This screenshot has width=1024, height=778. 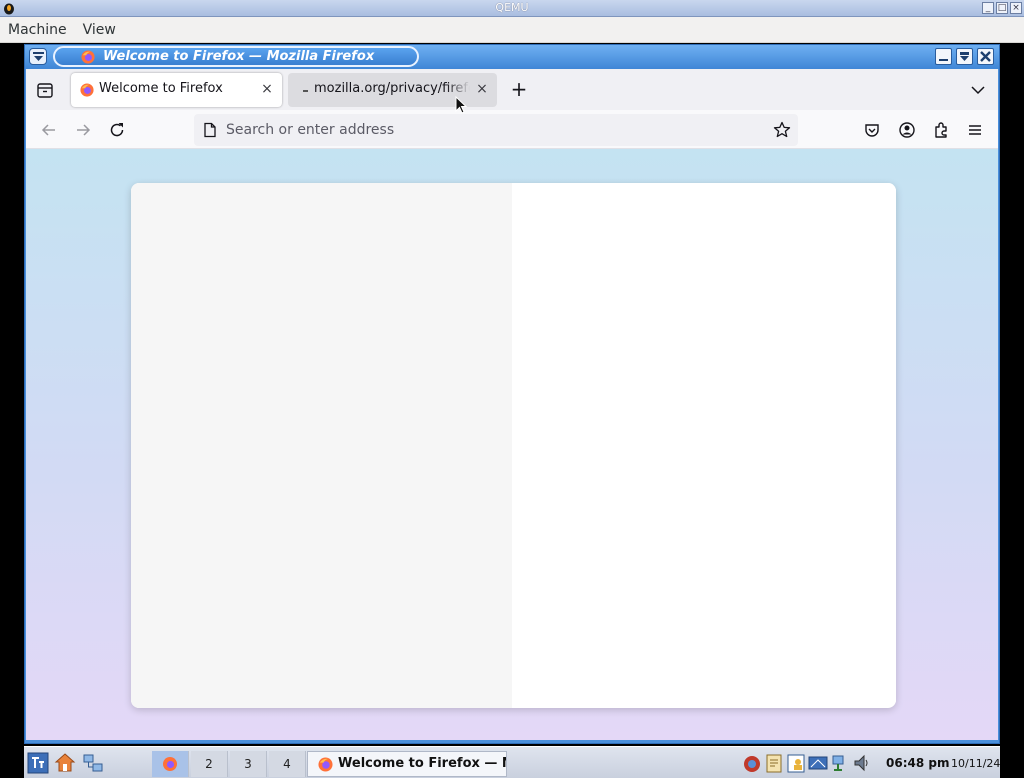 What do you see at coordinates (512, 30) in the screenshot?
I see `qemu-menubar: Machine View` at bounding box center [512, 30].